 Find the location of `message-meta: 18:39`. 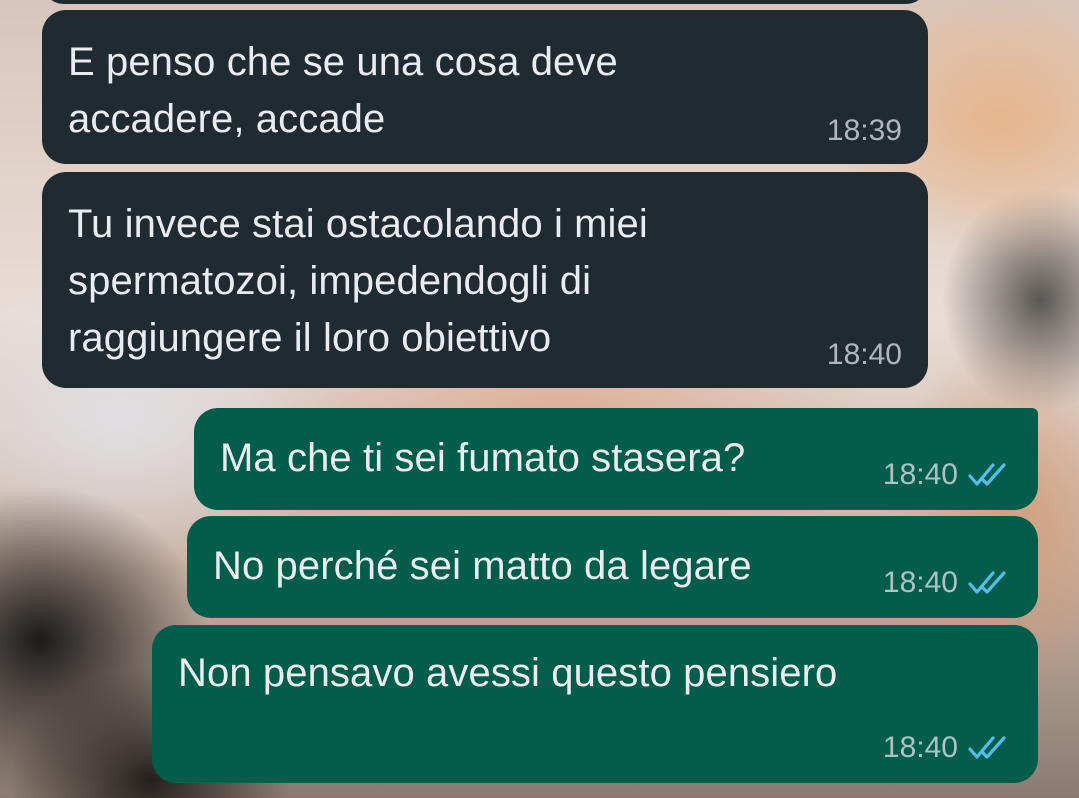

message-meta: 18:39 is located at coordinates (864, 131).